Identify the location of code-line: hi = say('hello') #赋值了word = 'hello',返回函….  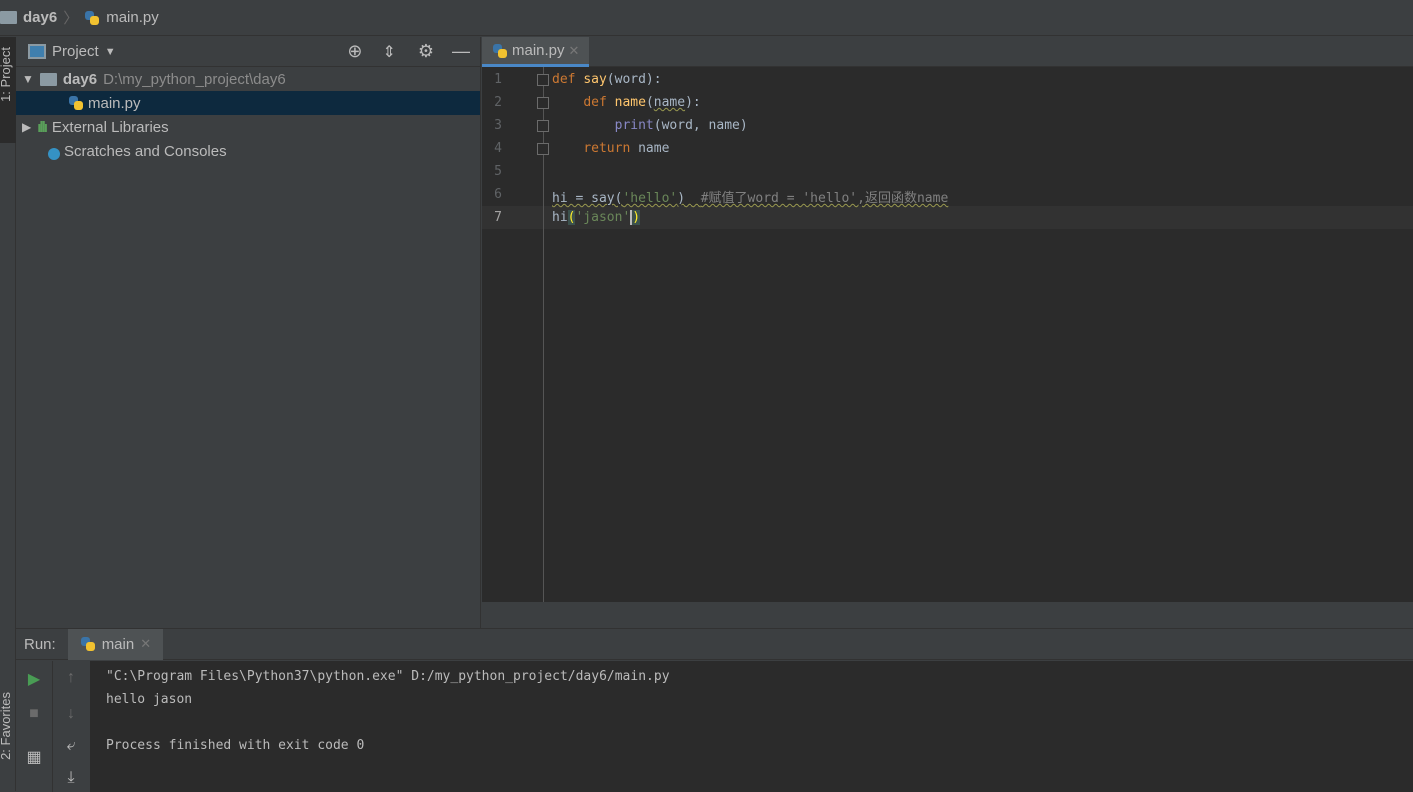
(750, 198).